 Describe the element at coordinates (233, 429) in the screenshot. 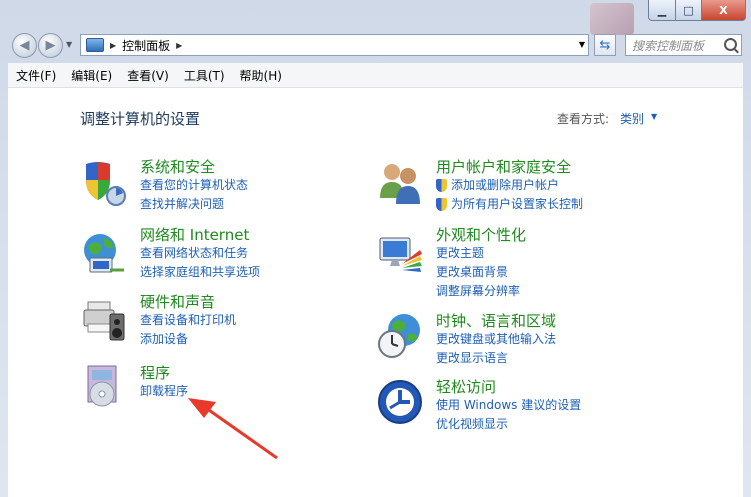

I see `red-arrow-annotation` at that location.